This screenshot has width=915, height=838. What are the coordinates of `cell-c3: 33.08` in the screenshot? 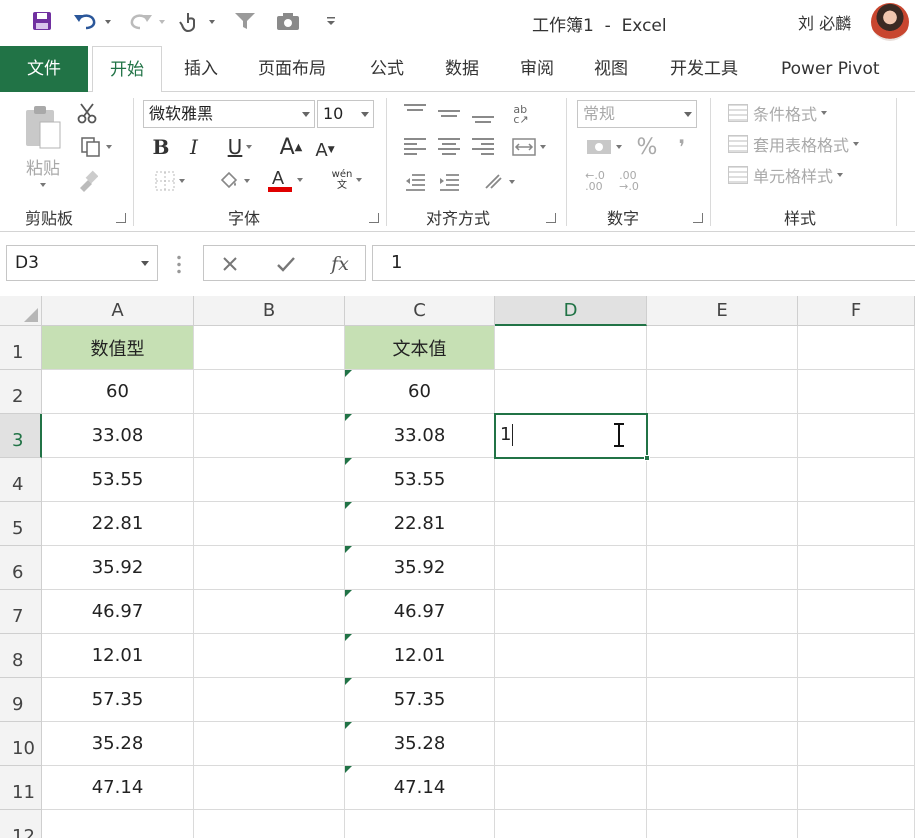 It's located at (420, 436).